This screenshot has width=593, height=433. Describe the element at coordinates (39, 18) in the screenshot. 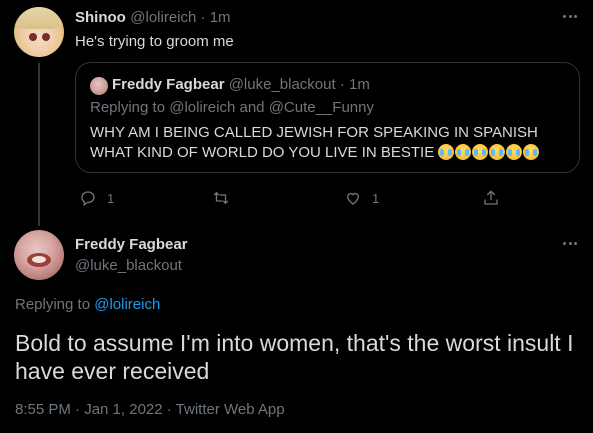

I see `avatar-hair` at that location.